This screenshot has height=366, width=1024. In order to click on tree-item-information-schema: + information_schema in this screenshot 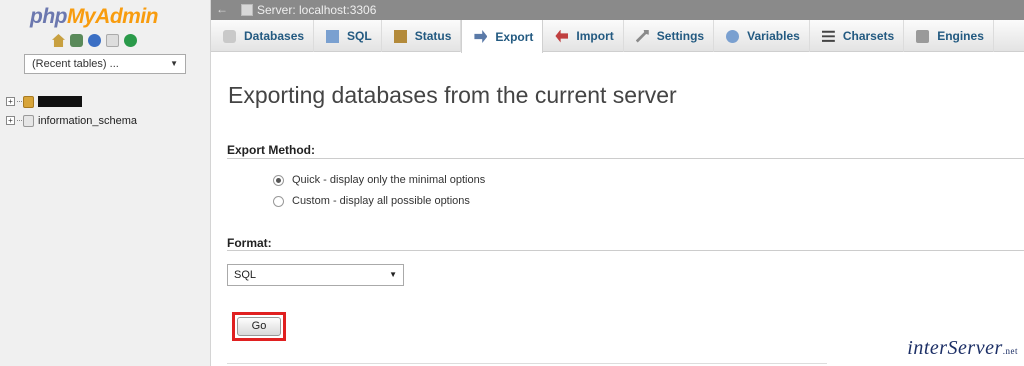, I will do `click(71, 120)`.